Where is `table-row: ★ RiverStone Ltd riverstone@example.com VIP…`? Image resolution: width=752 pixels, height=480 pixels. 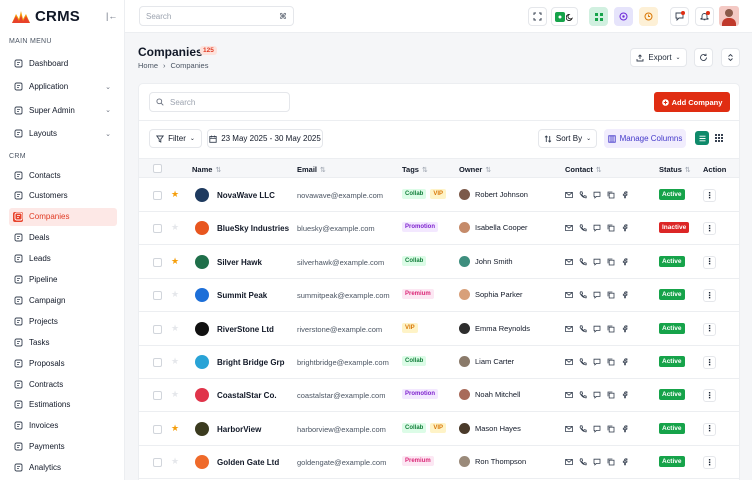 table-row: ★ RiverStone Ltd riverstone@example.com VIP… is located at coordinates (439, 329).